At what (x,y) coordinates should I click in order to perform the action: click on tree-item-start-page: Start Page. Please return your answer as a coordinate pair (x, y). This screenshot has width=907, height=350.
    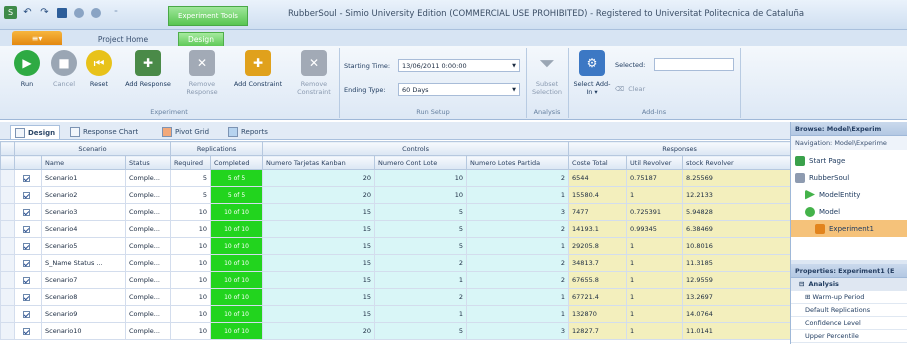
    Looking at the image, I should click on (849, 160).